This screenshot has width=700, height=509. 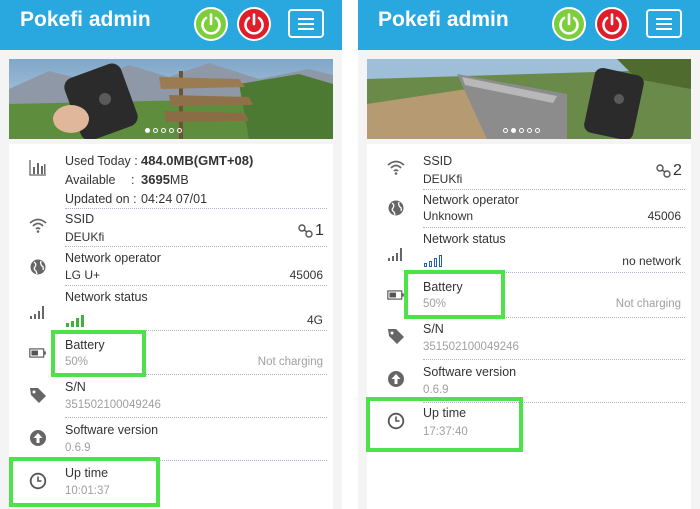 What do you see at coordinates (155, 179) in the screenshot?
I see `available-value: 3695` at bounding box center [155, 179].